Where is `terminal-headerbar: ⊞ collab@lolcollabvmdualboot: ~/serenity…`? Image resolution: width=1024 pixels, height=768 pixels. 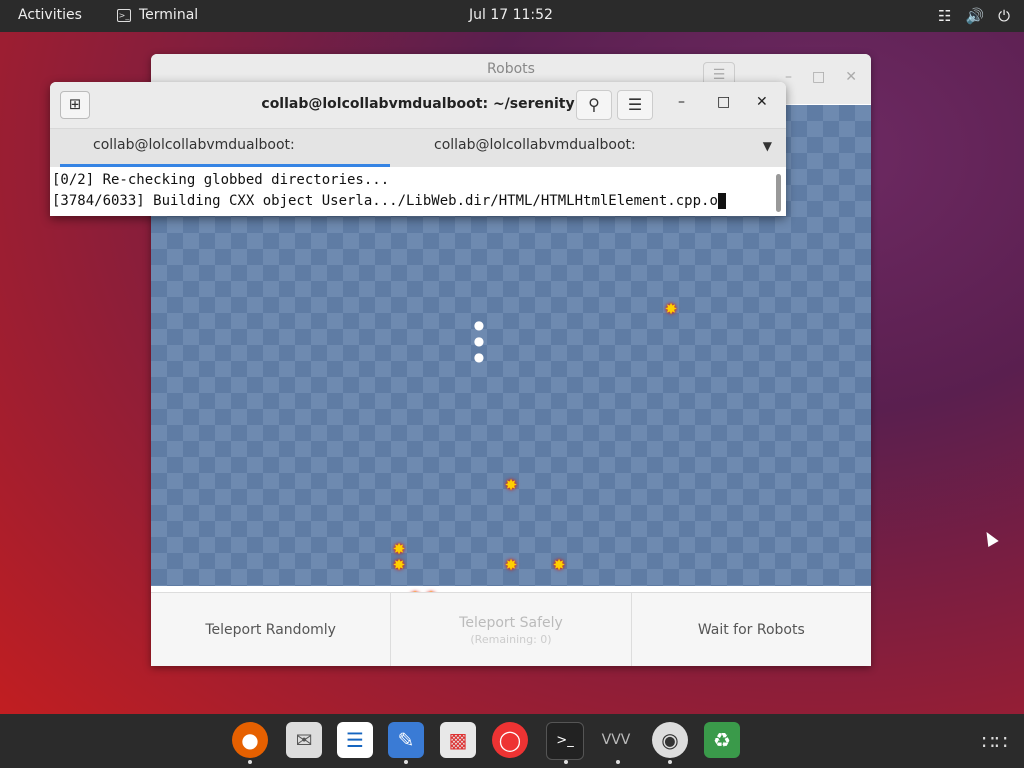
terminal-headerbar: ⊞ collab@lolcollabvmdualboot: ~/serenity… is located at coordinates (418, 105).